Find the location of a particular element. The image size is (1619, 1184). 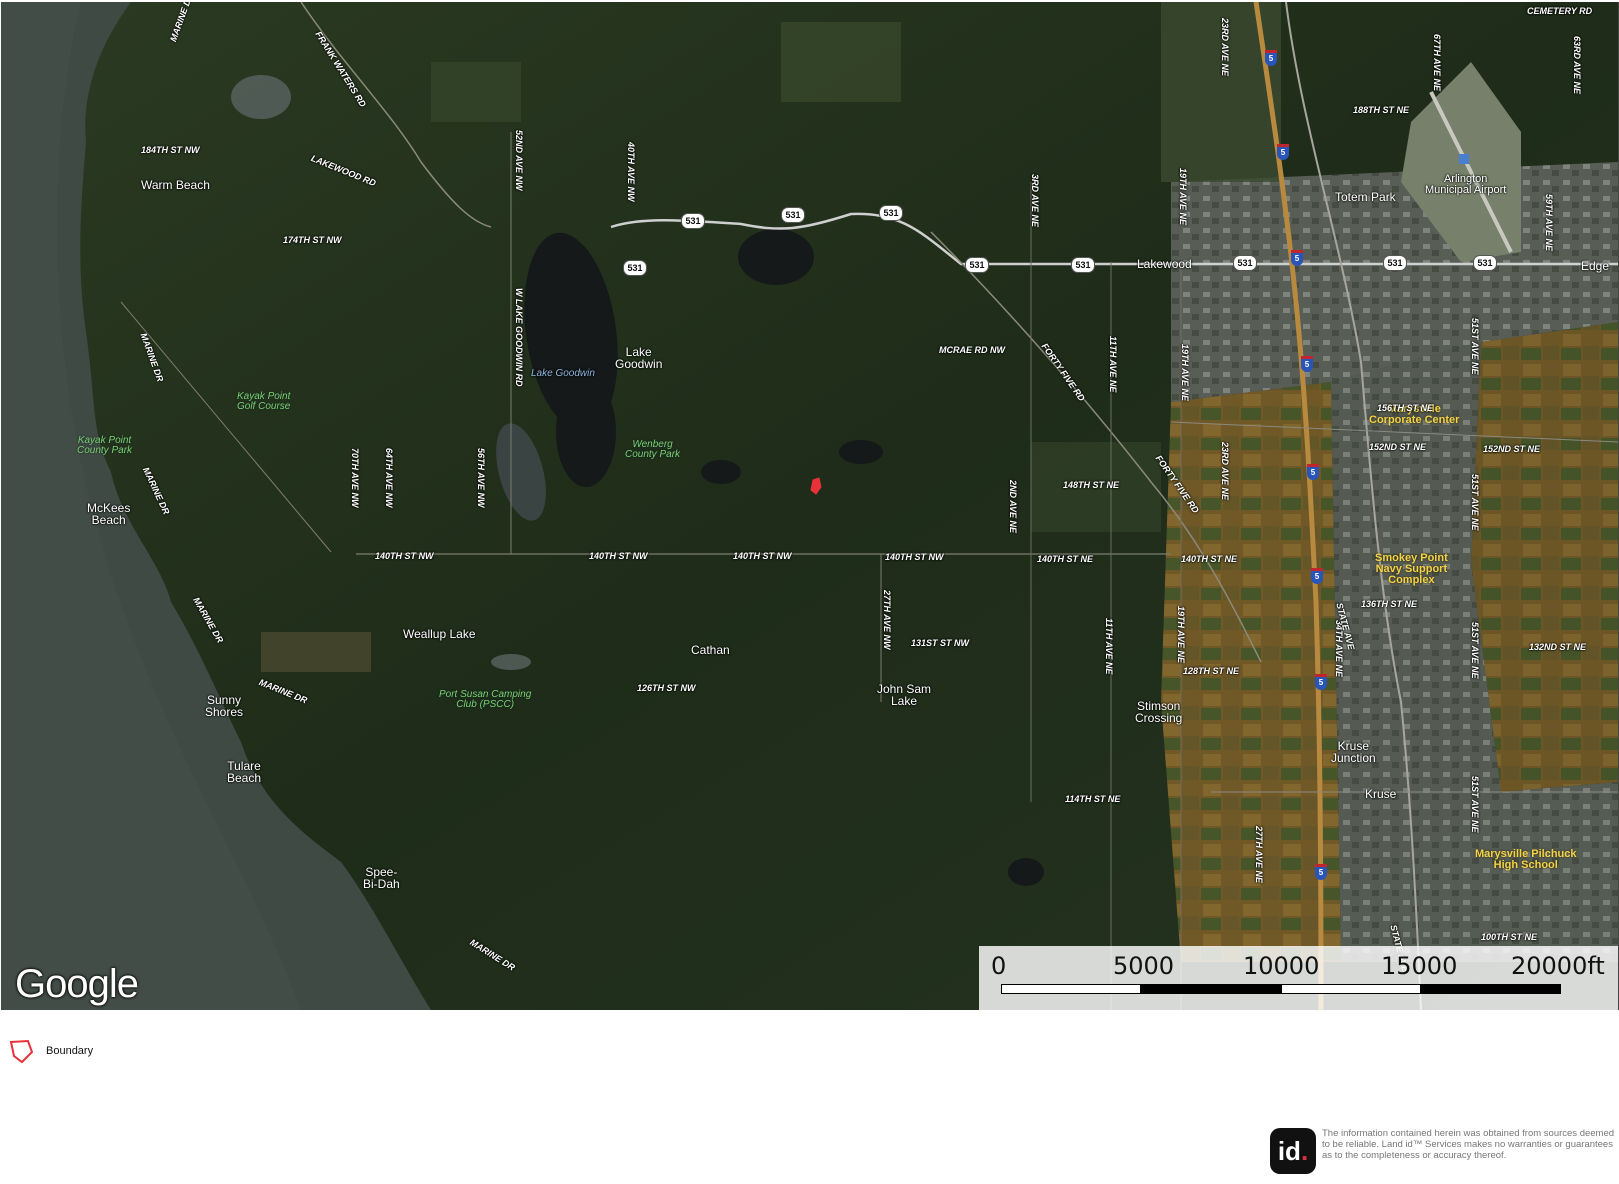

land-id-logo: id. is located at coordinates (1293, 1151).